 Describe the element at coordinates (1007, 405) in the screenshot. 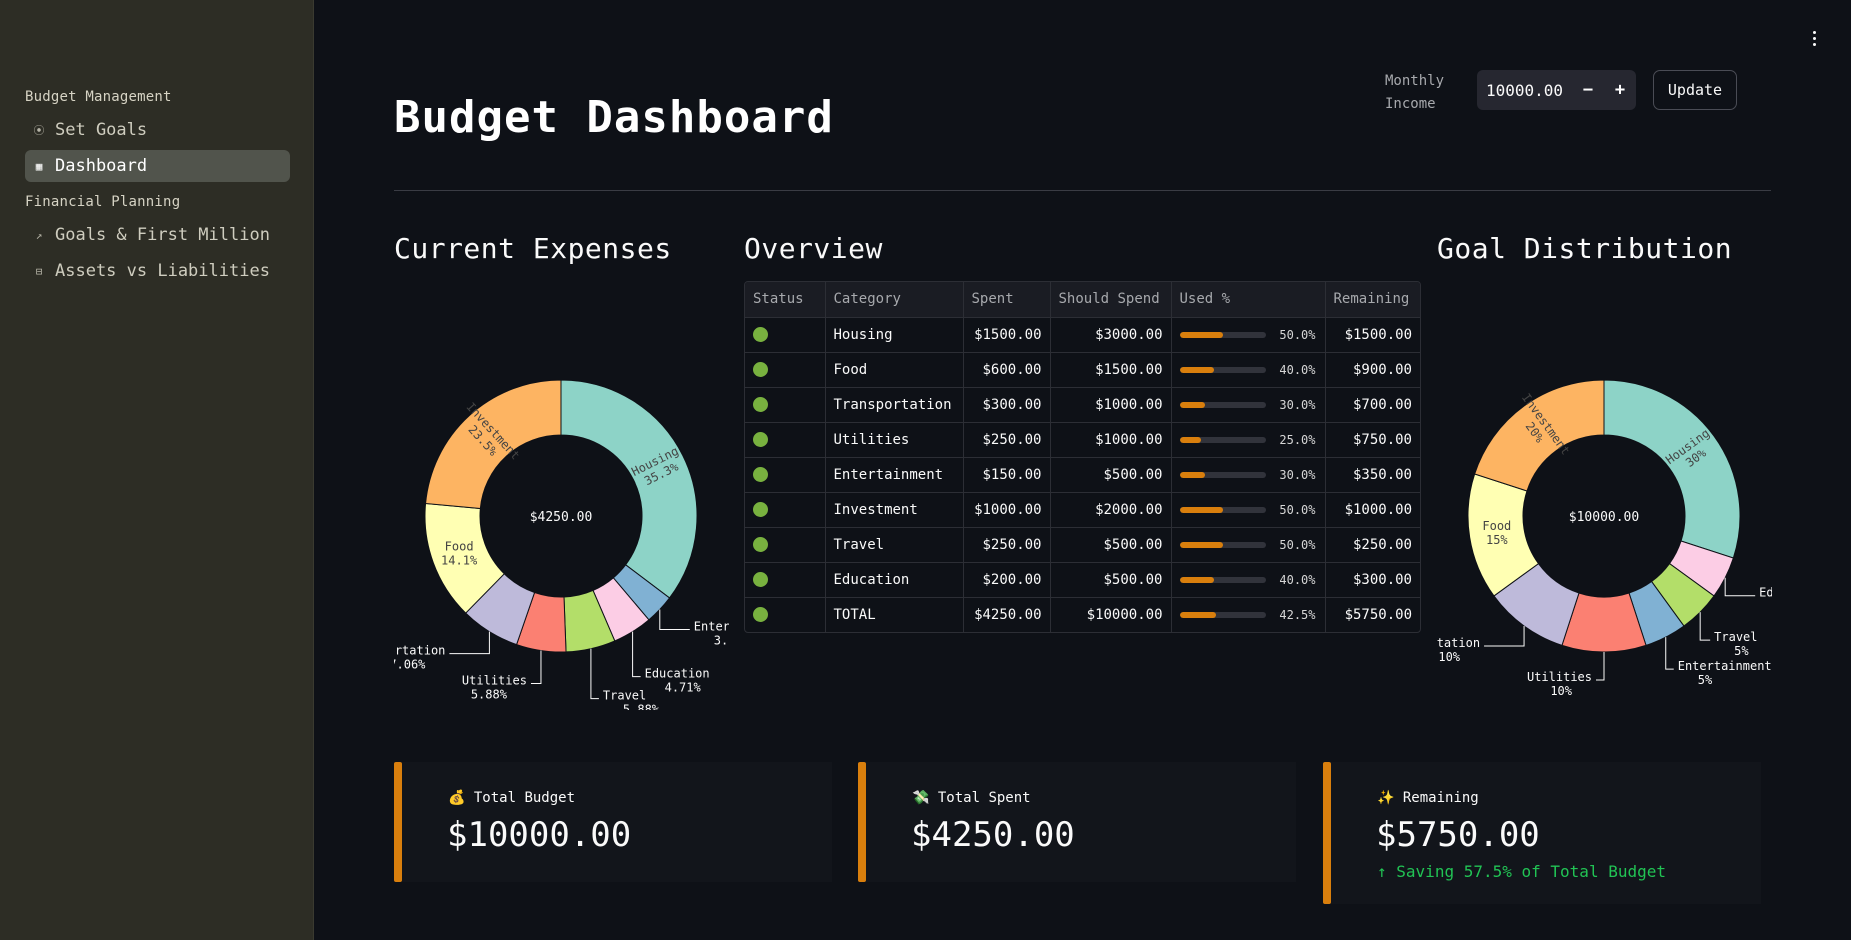

I see `spent-cell: $300.00` at that location.